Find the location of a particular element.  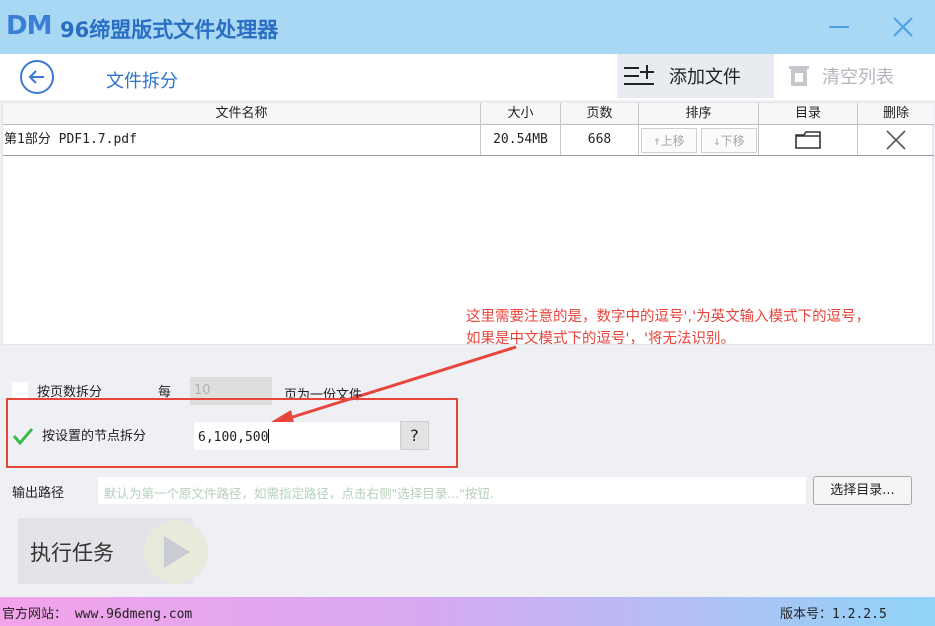

split-by-pages-checkbox is located at coordinates (20, 390).